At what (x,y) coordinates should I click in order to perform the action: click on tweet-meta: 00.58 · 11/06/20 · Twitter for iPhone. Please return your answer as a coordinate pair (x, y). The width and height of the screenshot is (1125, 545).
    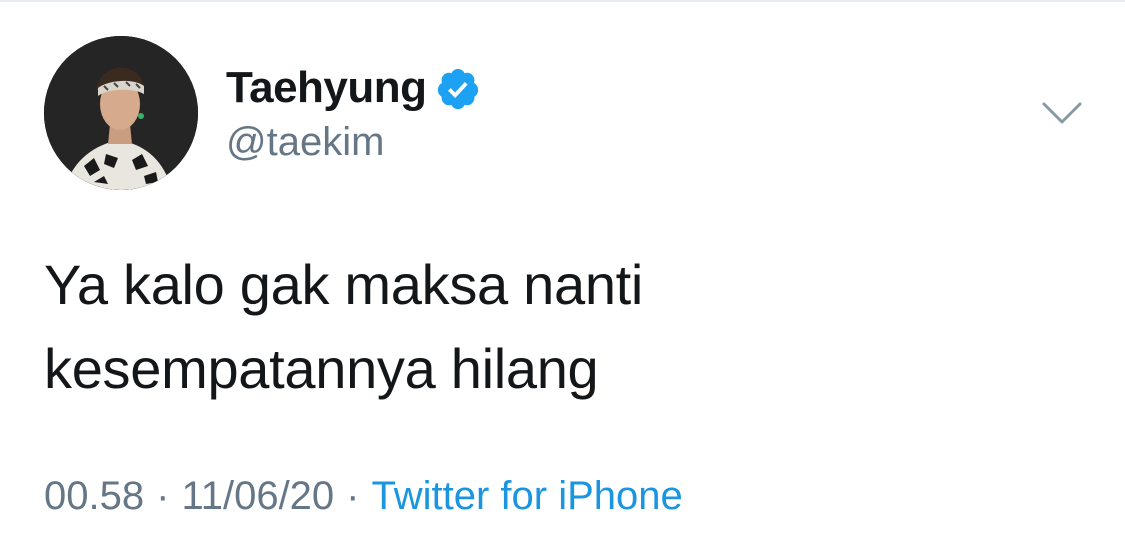
    Looking at the image, I should click on (363, 496).